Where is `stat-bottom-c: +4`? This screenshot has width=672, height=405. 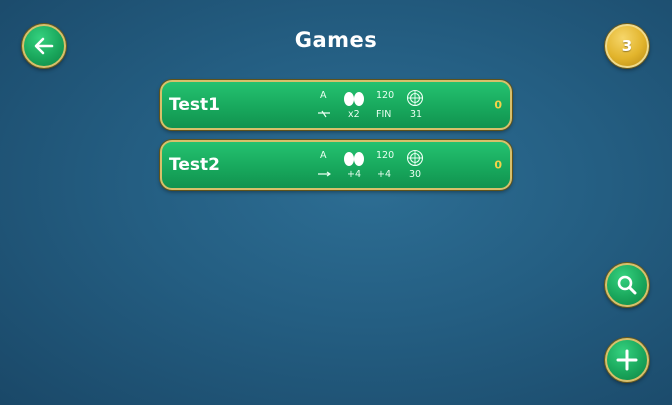 stat-bottom-c: +4 is located at coordinates (384, 174).